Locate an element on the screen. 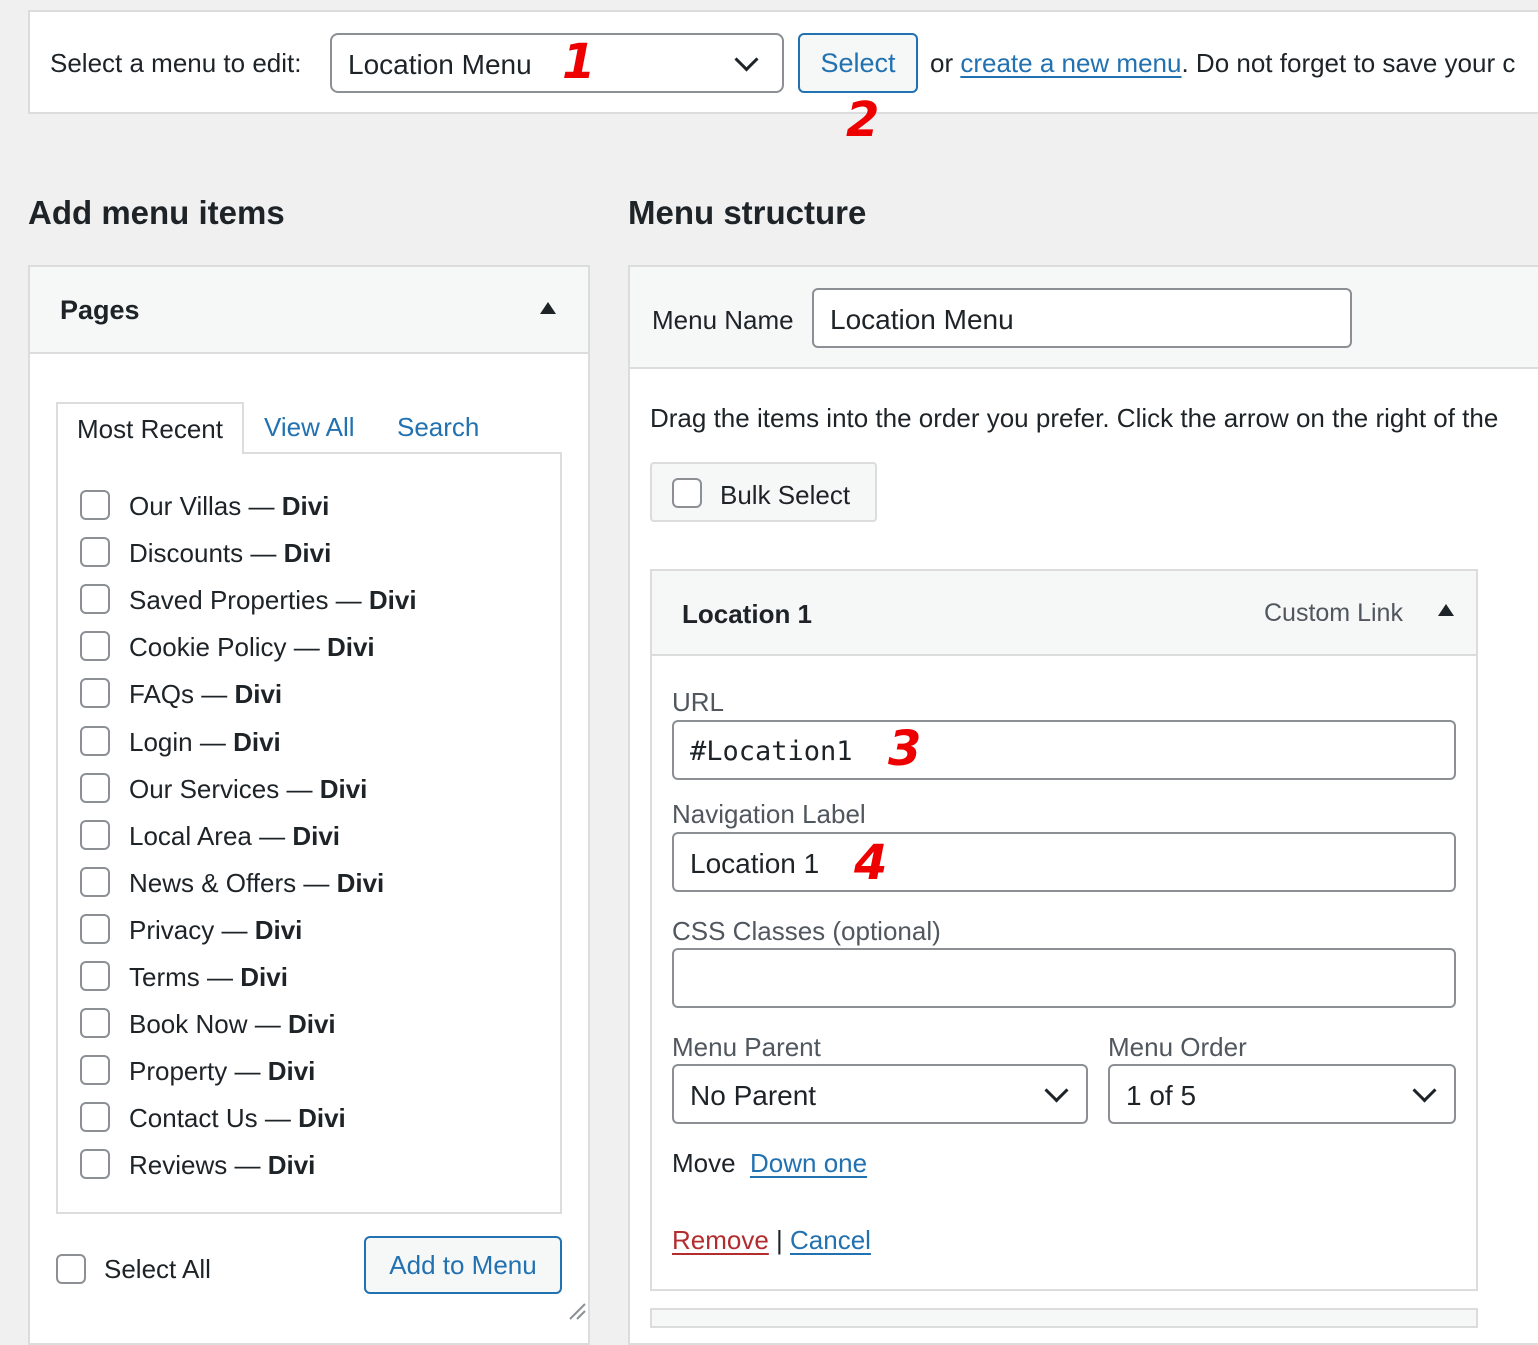 The height and width of the screenshot is (1345, 1538). bulk-select-checkbox is located at coordinates (687, 493).